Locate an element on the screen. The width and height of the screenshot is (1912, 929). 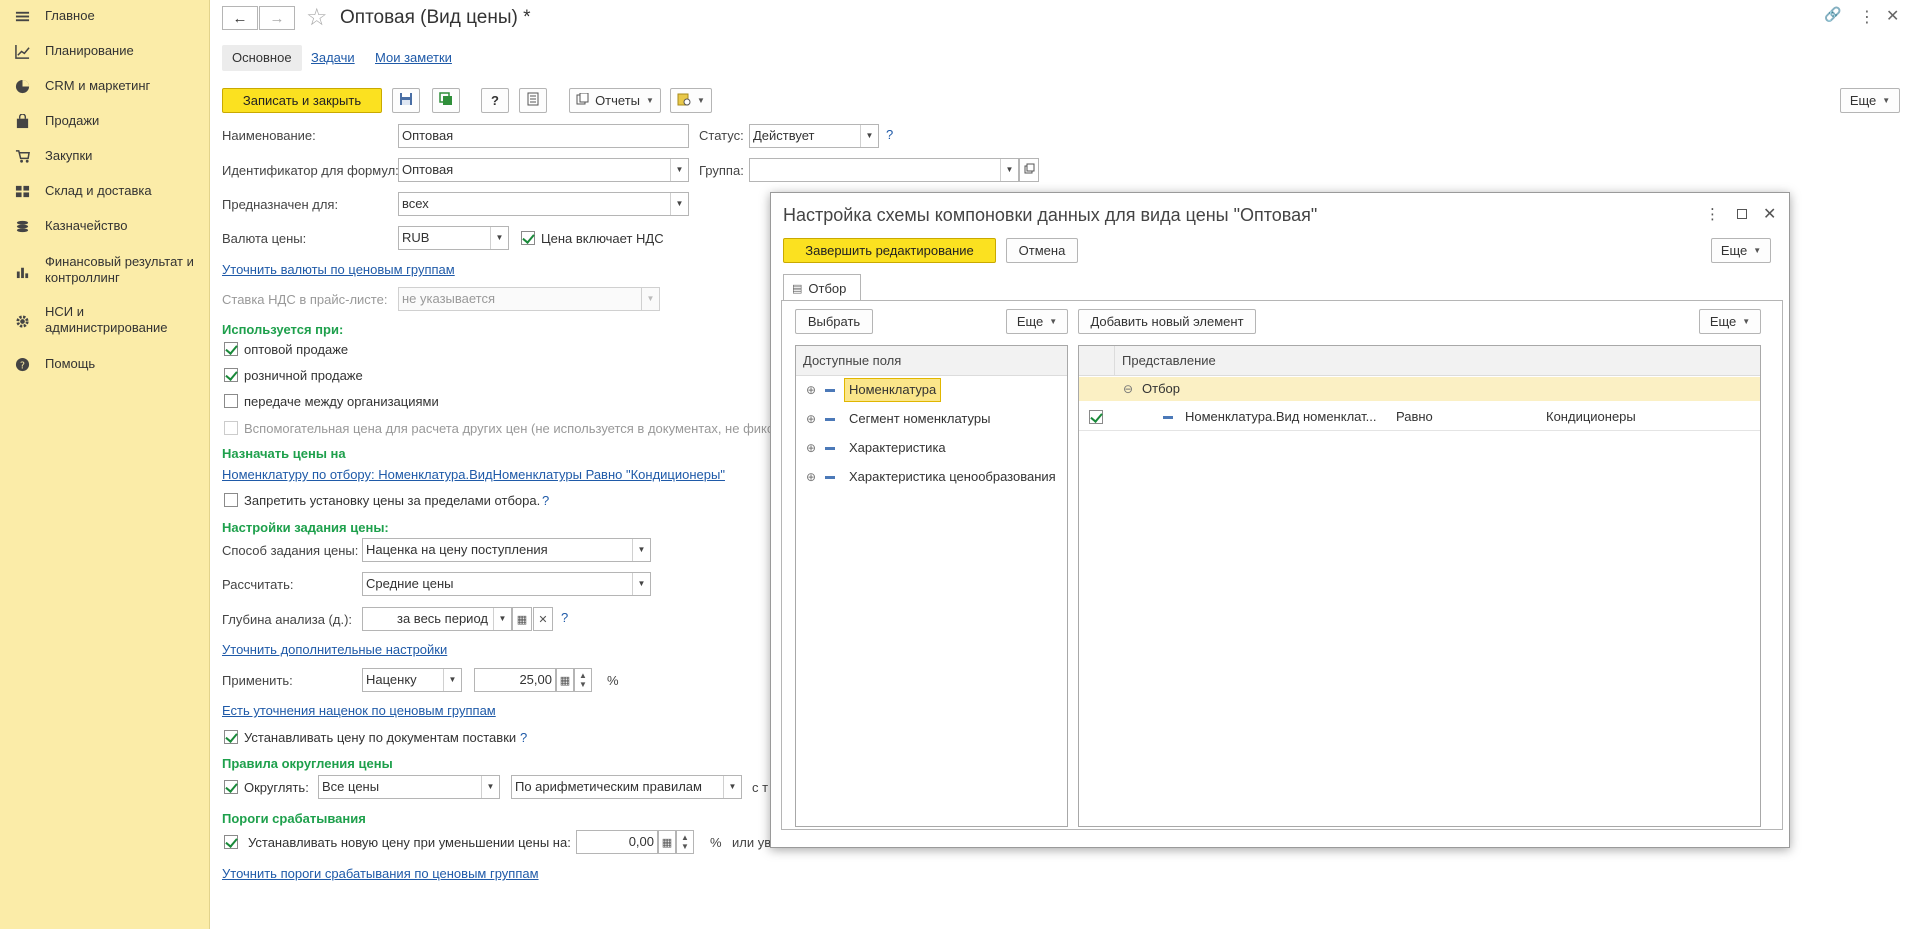
status-help-icon: ? is located at coordinates (889, 134).